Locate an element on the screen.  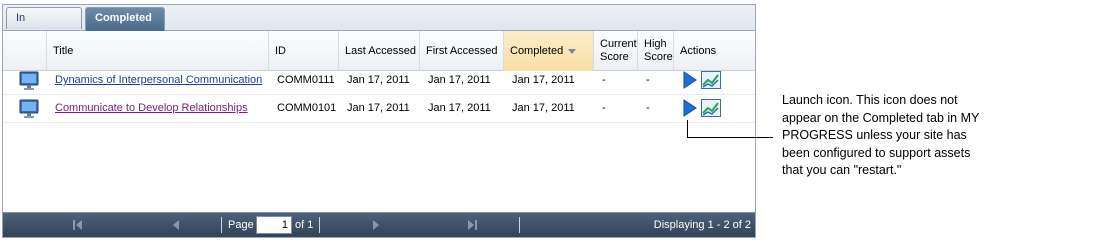
title-cell: Dynamics of Interpersonal Communication is located at coordinates (155, 80).